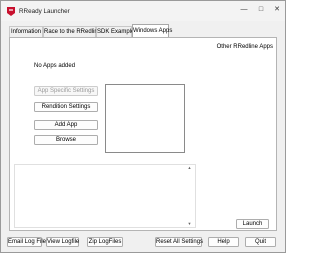 This screenshot has height=253, width=320. Describe the element at coordinates (11, 11) in the screenshot. I see `rready-logo-icon` at that location.